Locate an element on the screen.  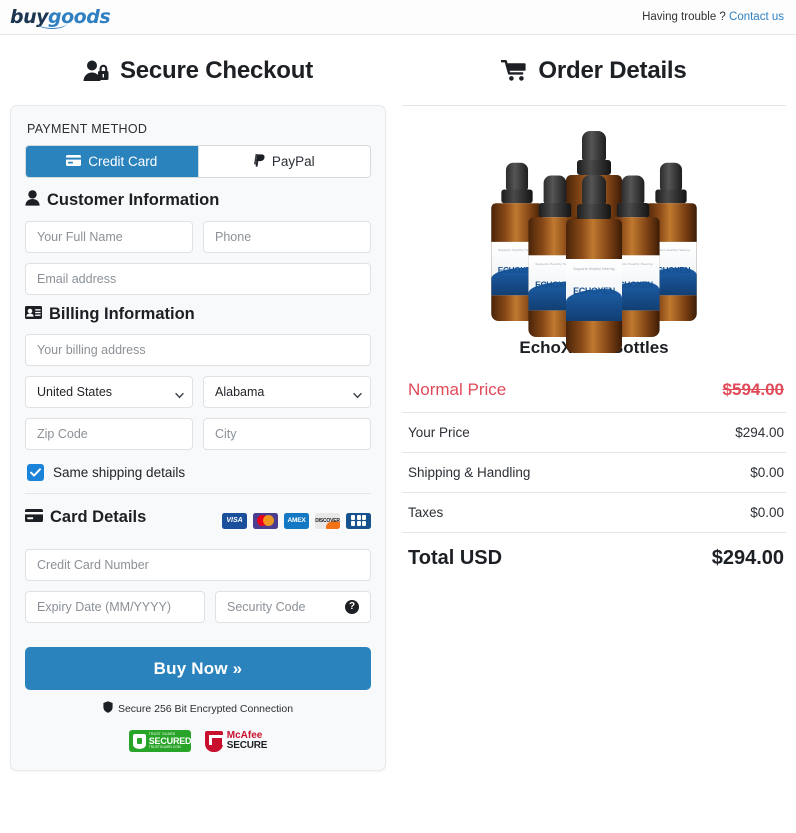
bottle-sub-text: Supports Healthy Hearing is located at coordinates (594, 269).